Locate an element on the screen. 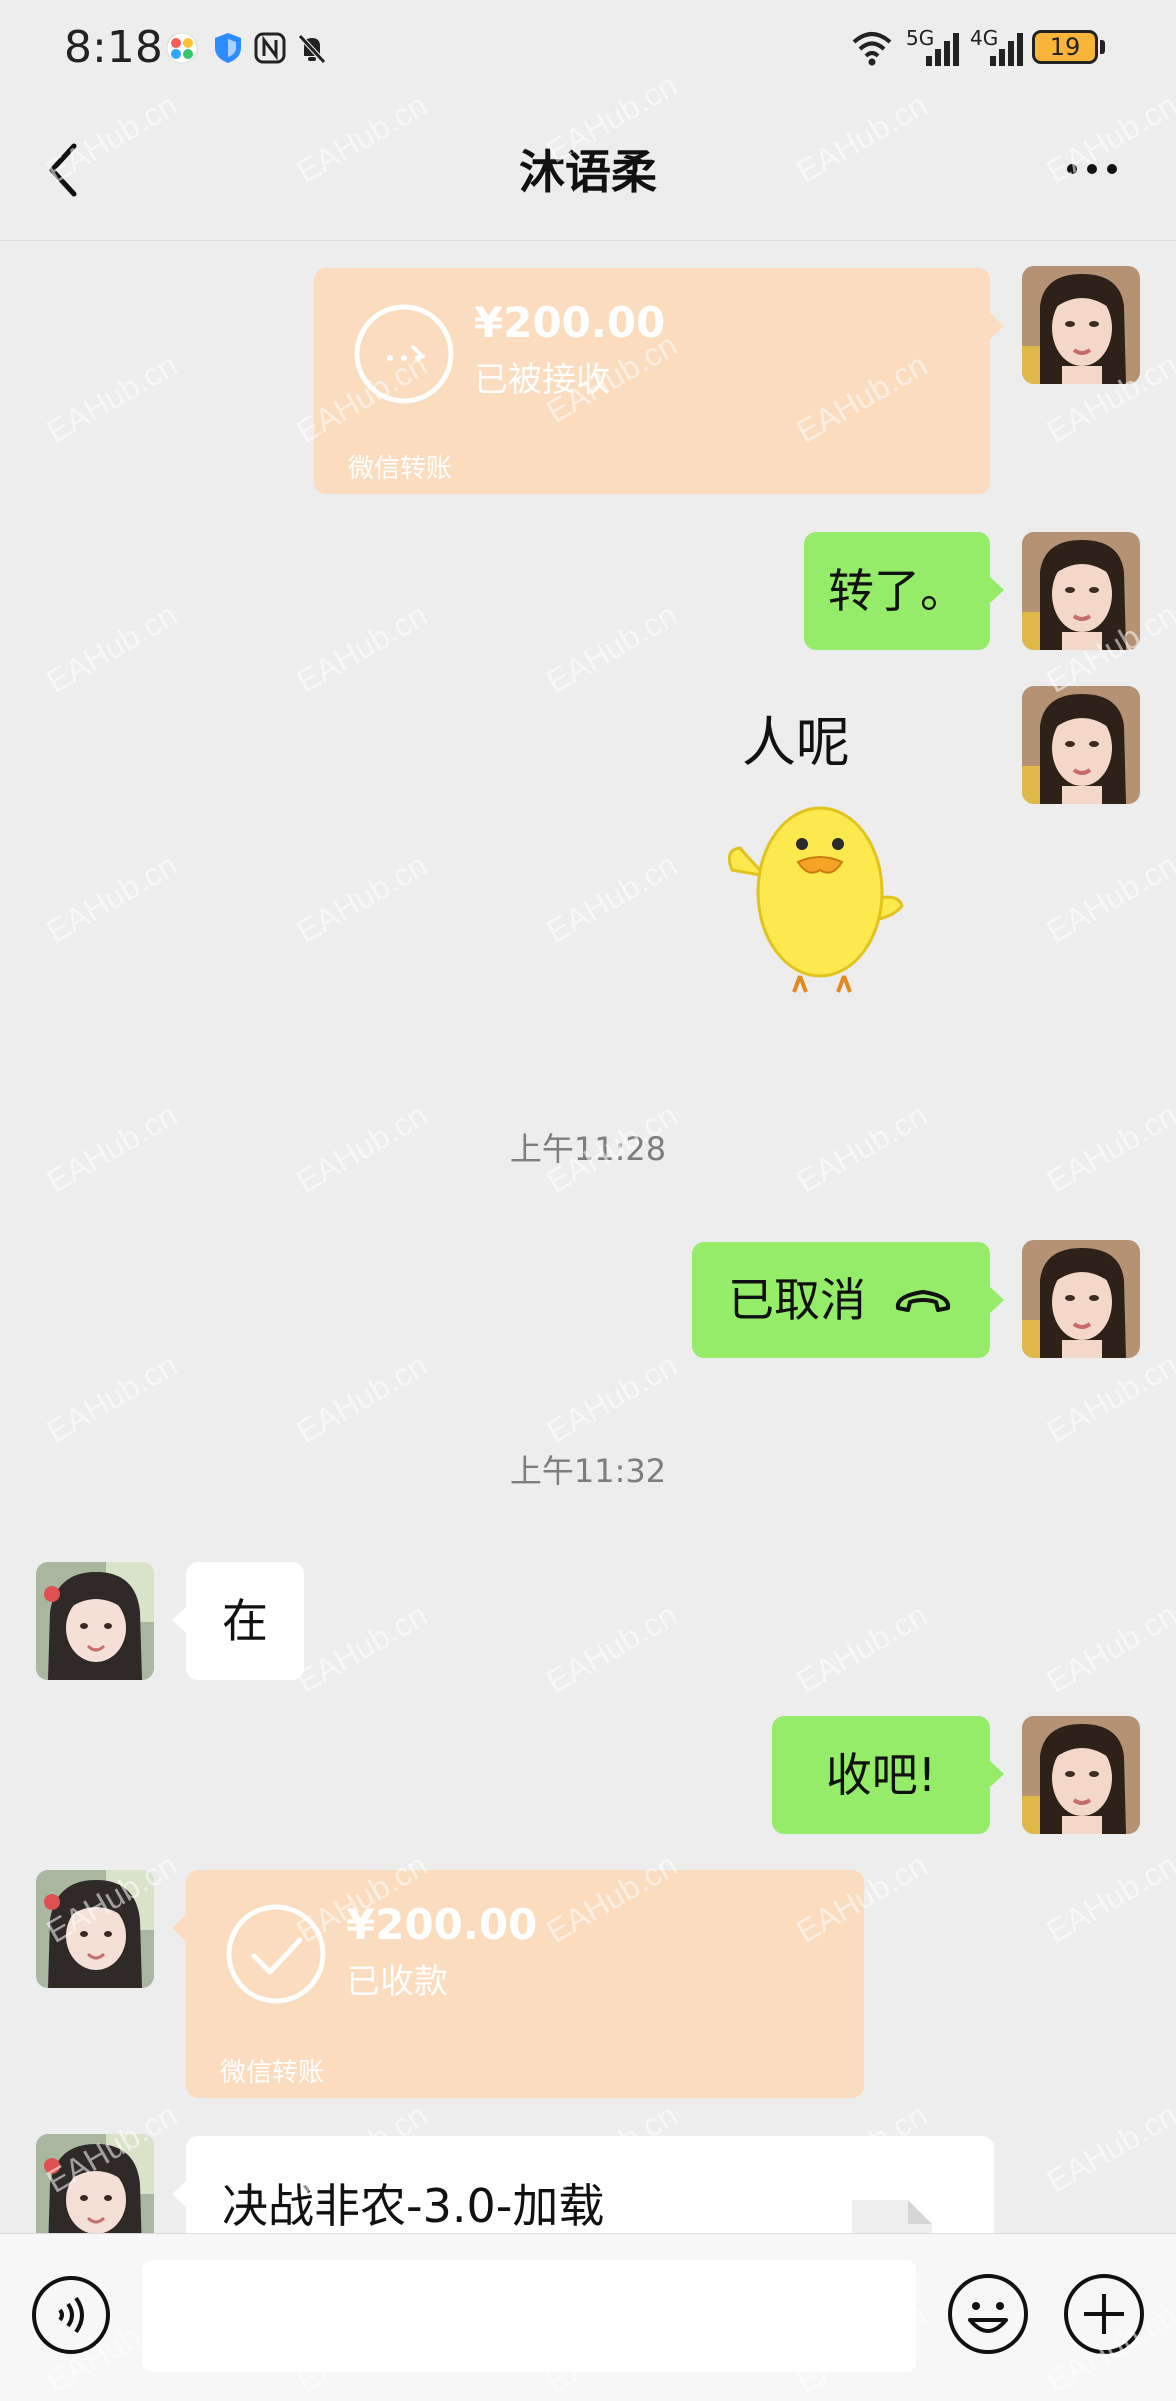 This screenshot has height=2401, width=1176. timestamp: 上午11:28 is located at coordinates (588, 1149).